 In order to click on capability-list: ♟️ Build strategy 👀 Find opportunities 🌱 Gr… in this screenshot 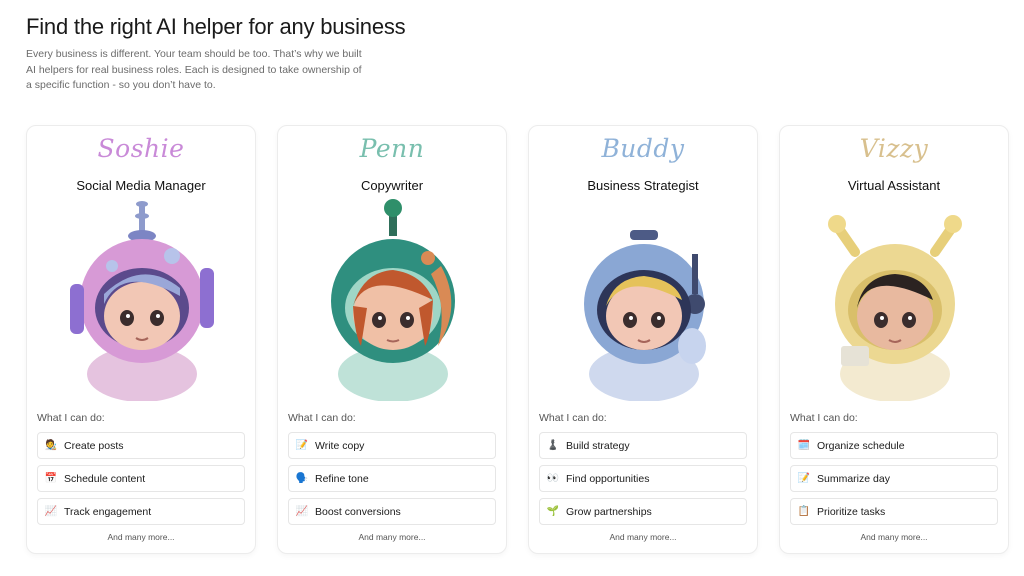, I will do `click(643, 481)`.